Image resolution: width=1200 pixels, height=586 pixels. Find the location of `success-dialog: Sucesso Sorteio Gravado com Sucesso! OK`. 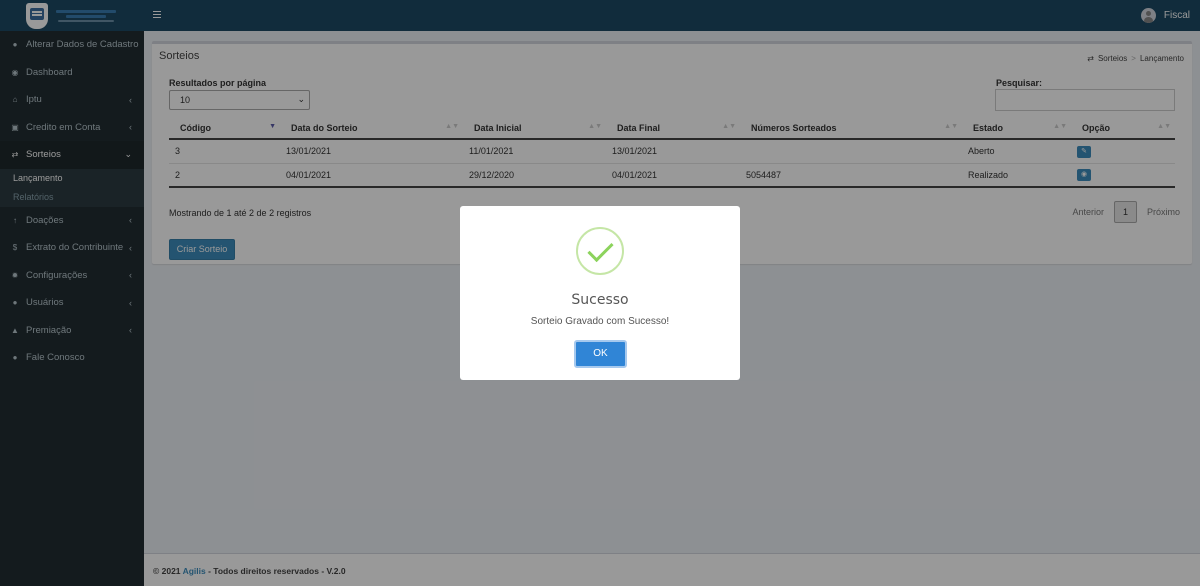

success-dialog: Sucesso Sorteio Gravado com Sucesso! OK is located at coordinates (600, 293).